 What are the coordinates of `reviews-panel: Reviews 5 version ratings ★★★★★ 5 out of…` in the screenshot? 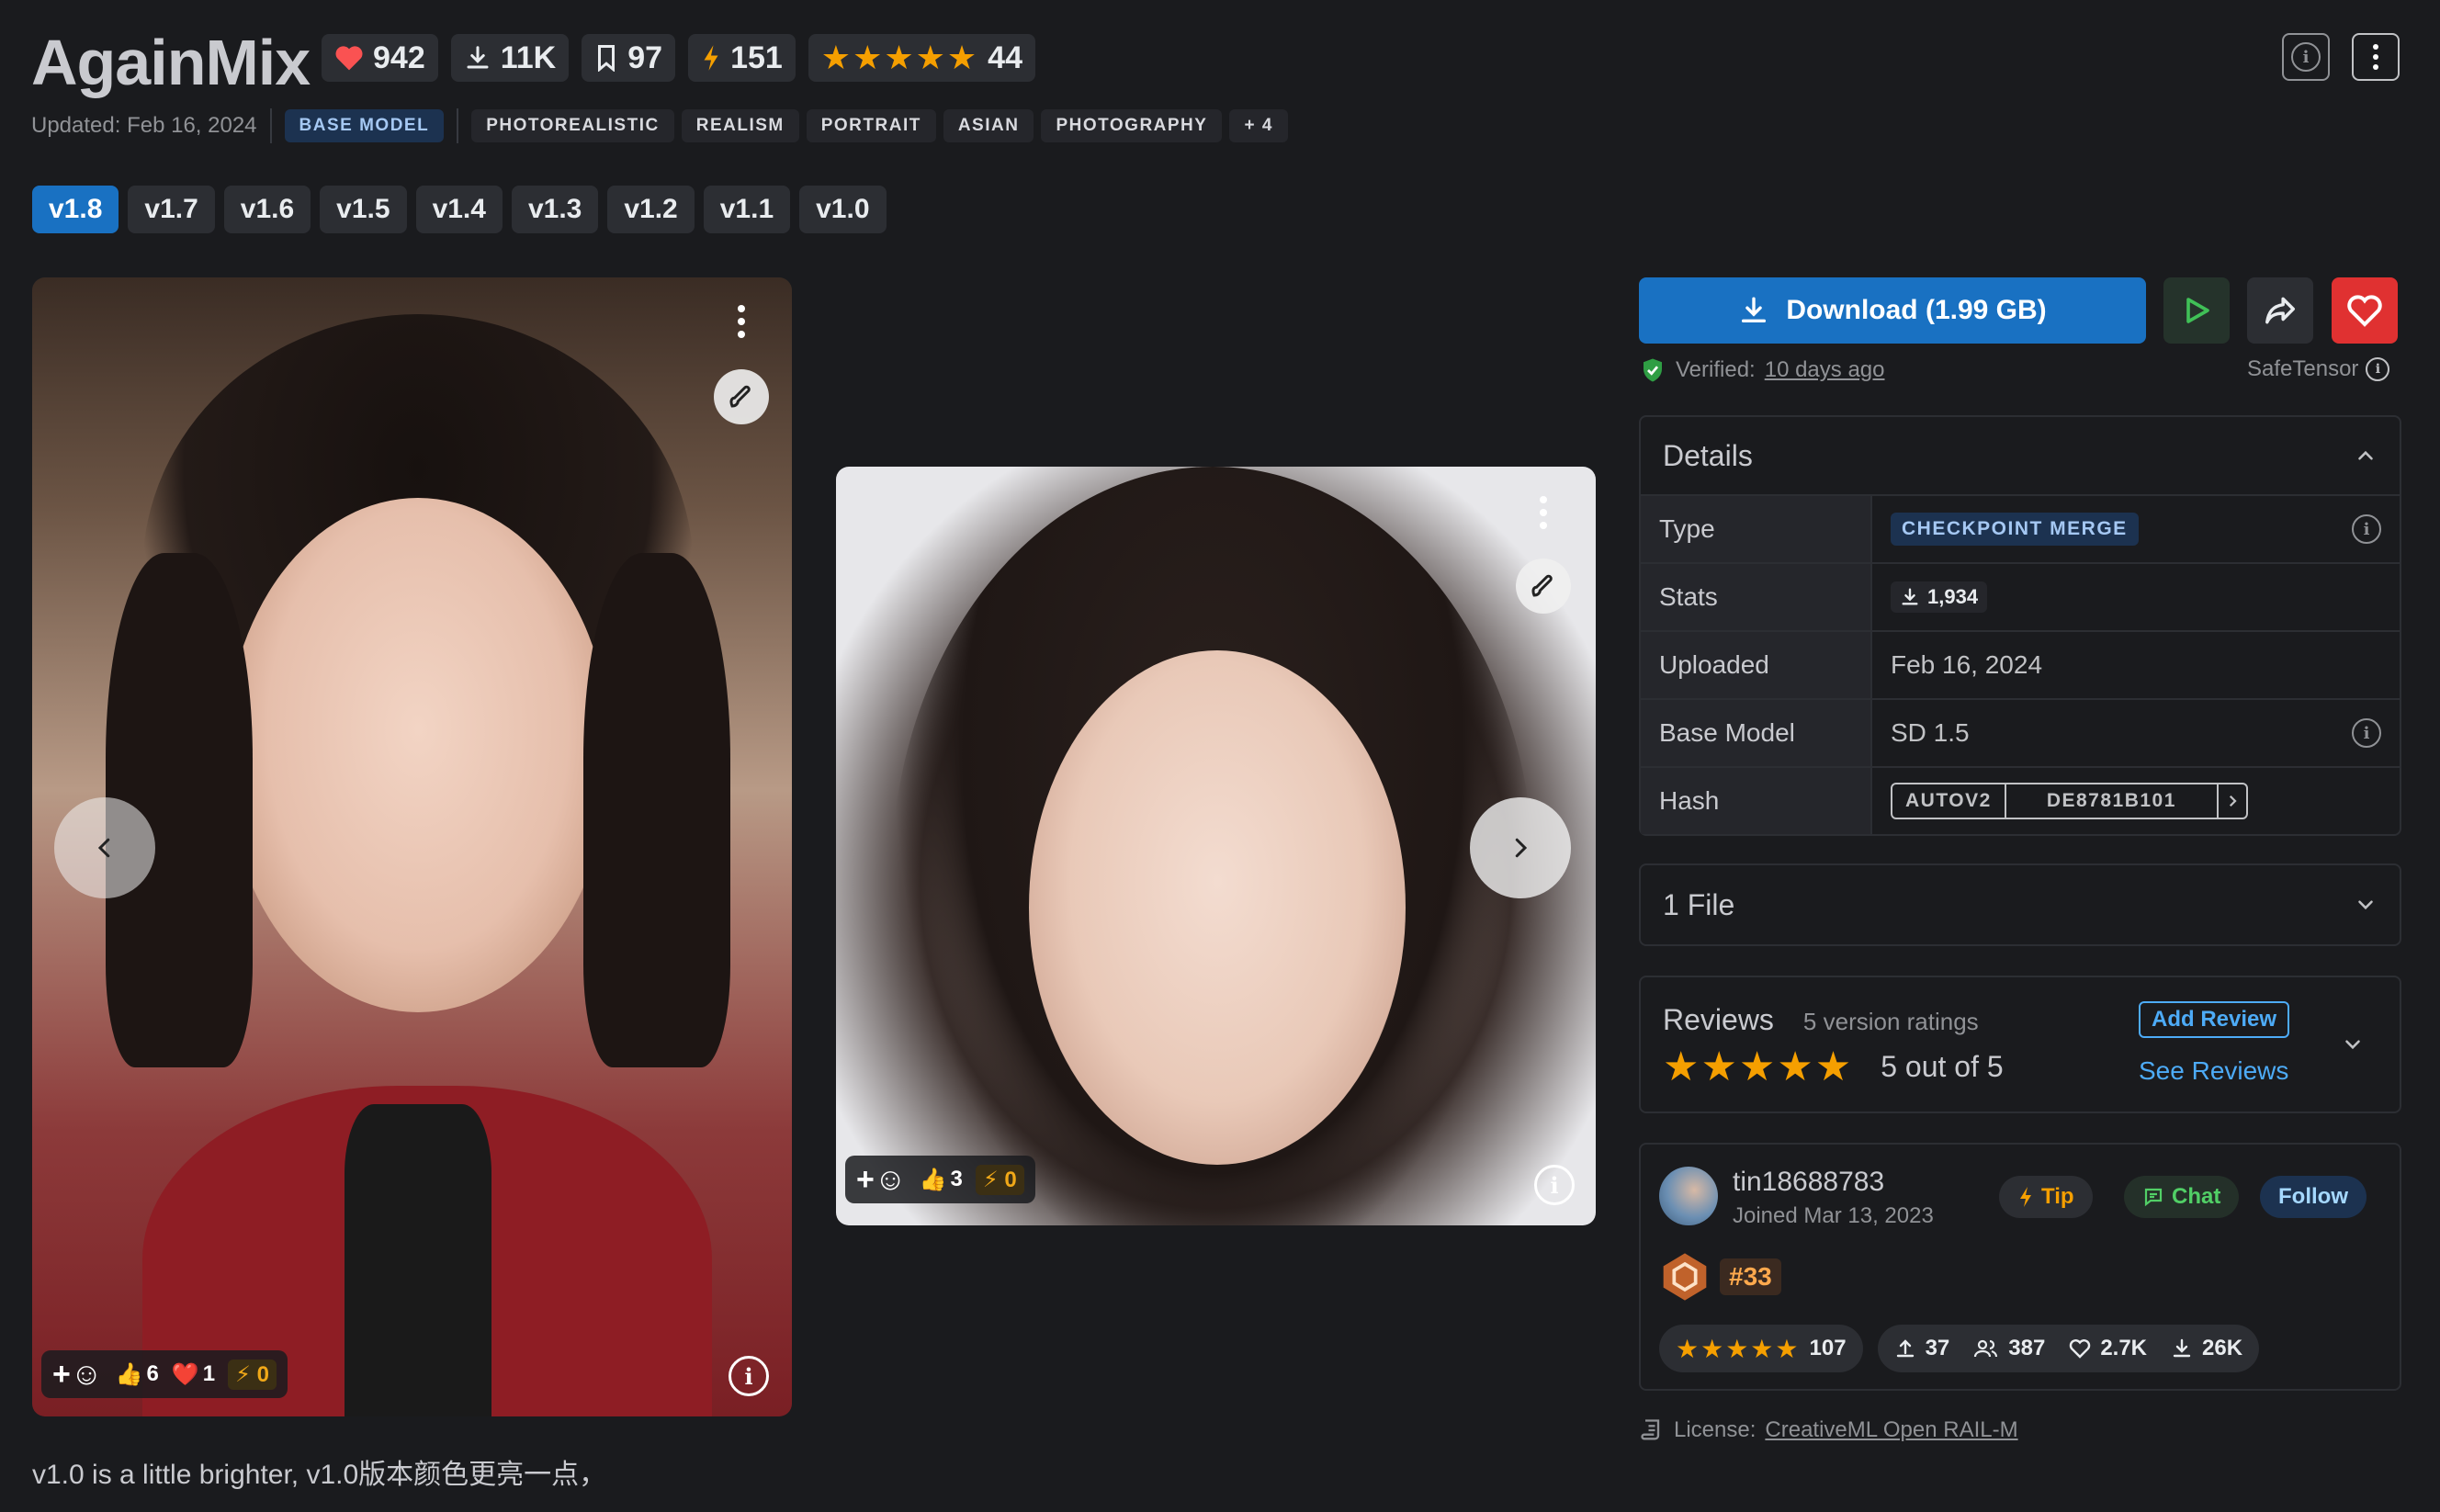 It's located at (2020, 1044).